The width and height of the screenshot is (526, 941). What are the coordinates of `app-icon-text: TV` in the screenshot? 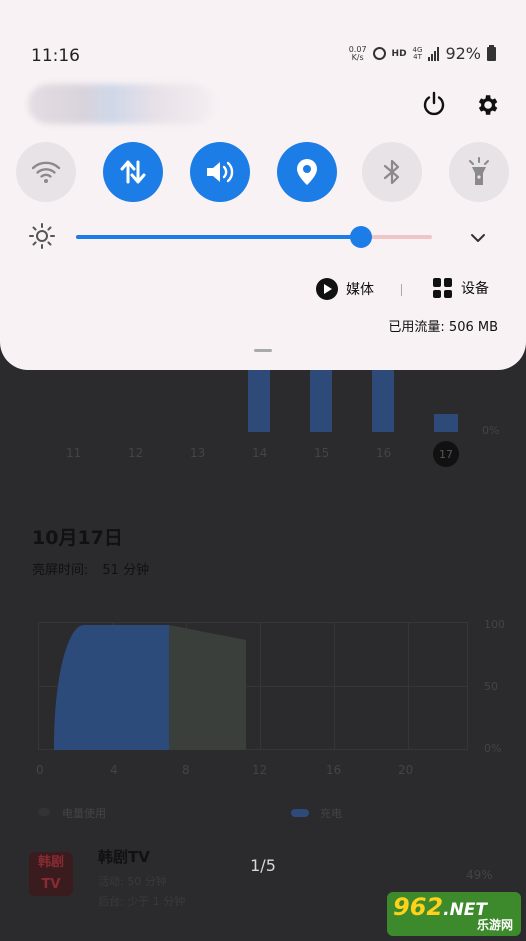 It's located at (51, 884).